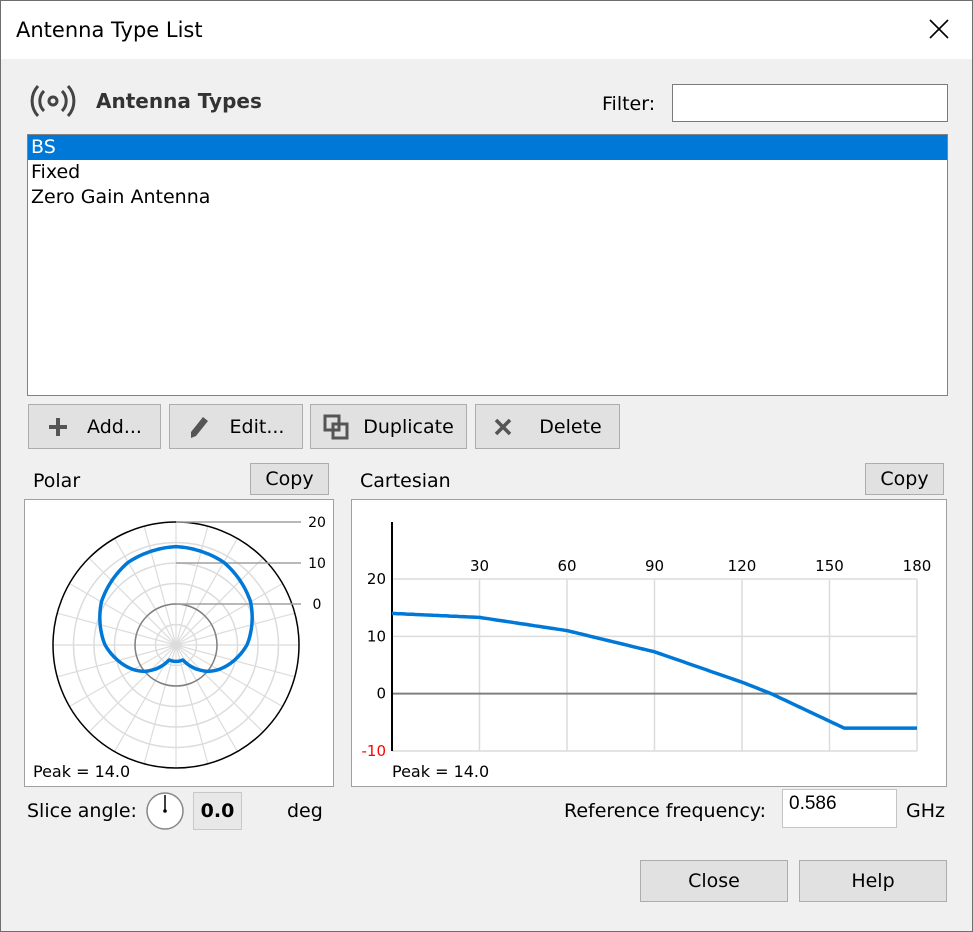  What do you see at coordinates (503, 426) in the screenshot?
I see `x-delete-icon` at bounding box center [503, 426].